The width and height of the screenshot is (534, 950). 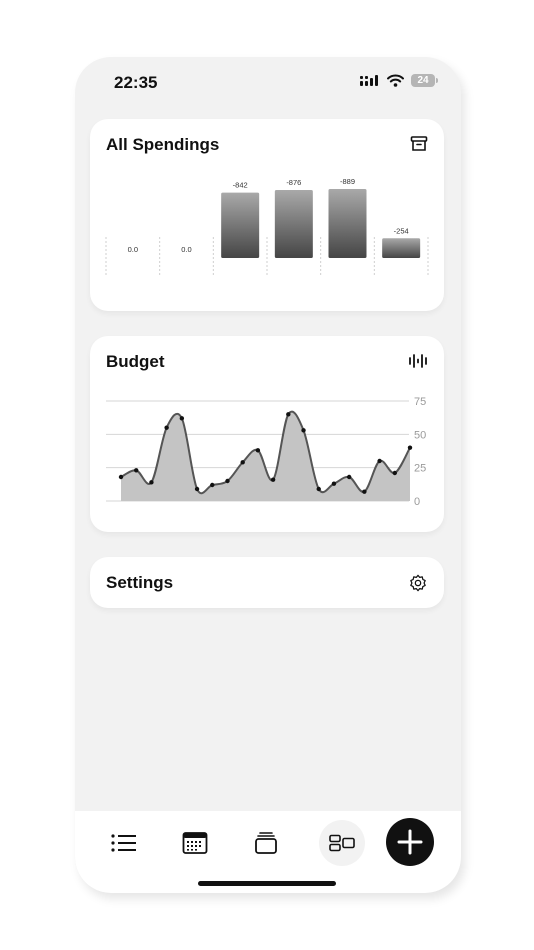 I want to click on budget-card: Budget 0 25 50 75, so click(x=267, y=434).